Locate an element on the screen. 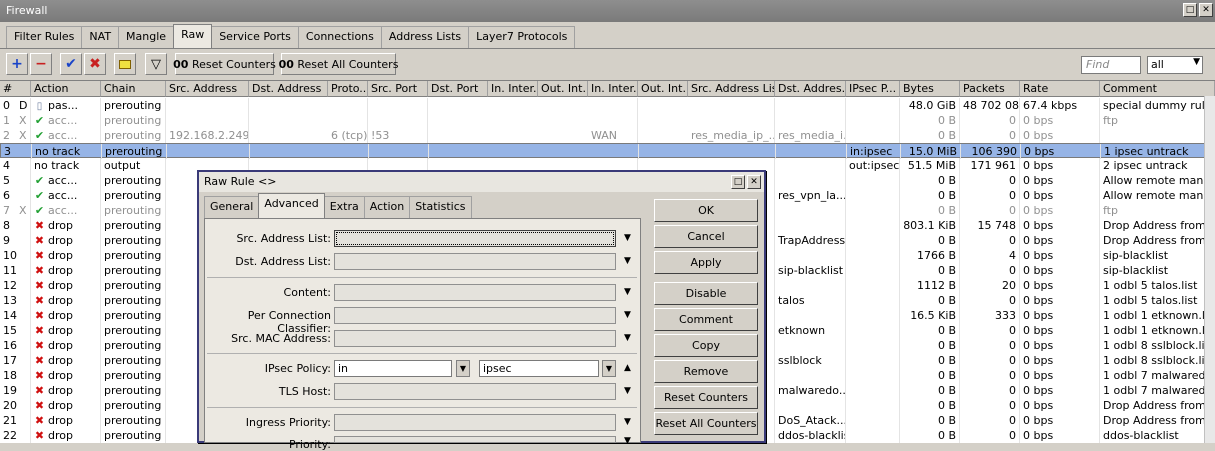  ipsec-type-dropdown-icon: ▼ is located at coordinates (609, 368).